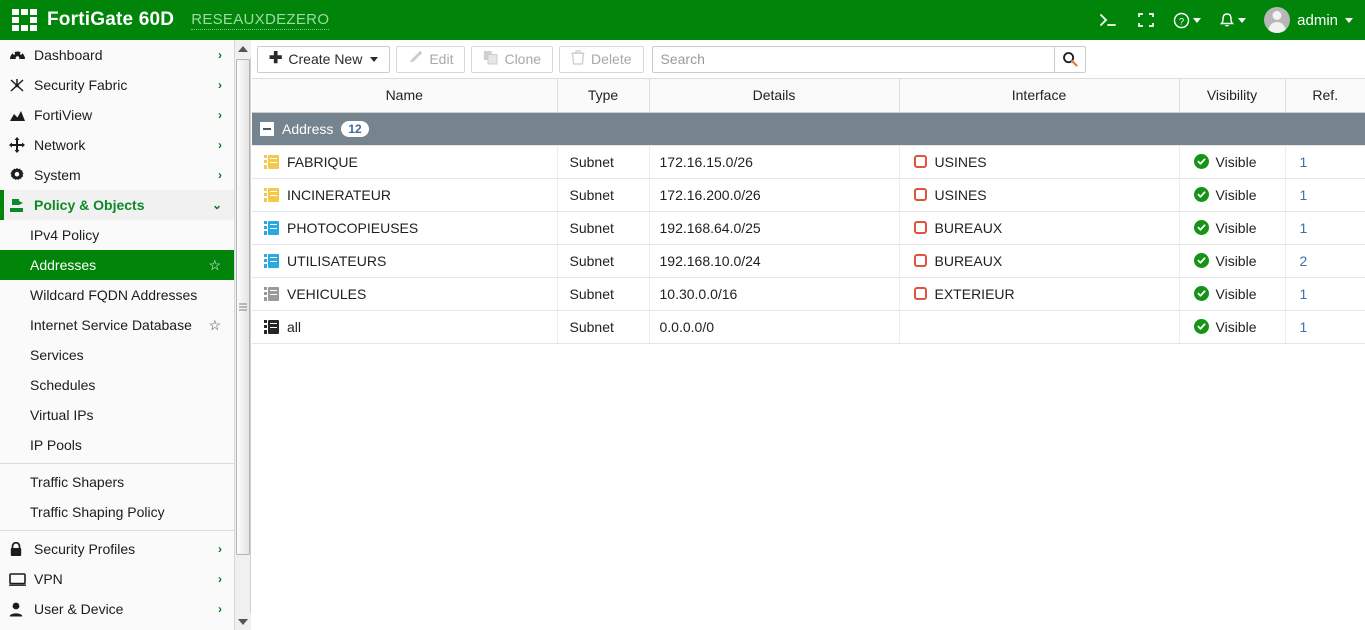 Image resolution: width=1365 pixels, height=630 pixels. What do you see at coordinates (117, 175) in the screenshot?
I see `sidebar-item-system: System ›` at bounding box center [117, 175].